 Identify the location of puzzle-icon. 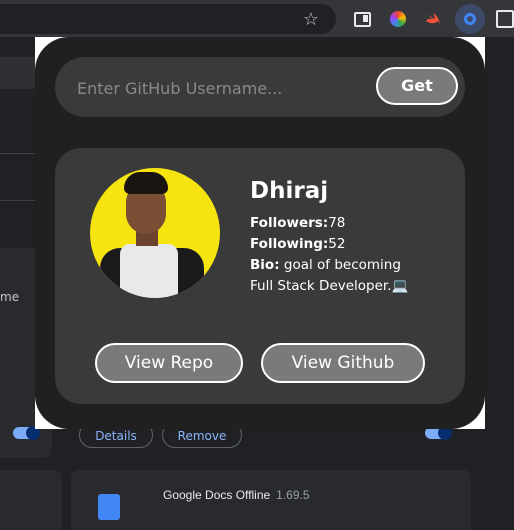
(503, 19).